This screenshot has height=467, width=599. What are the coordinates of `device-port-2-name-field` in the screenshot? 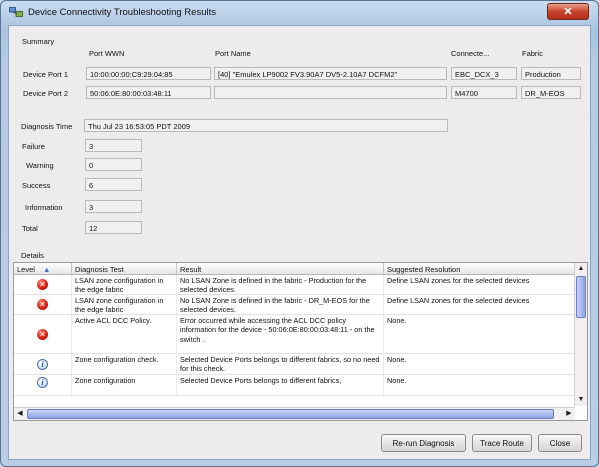 It's located at (330, 92).